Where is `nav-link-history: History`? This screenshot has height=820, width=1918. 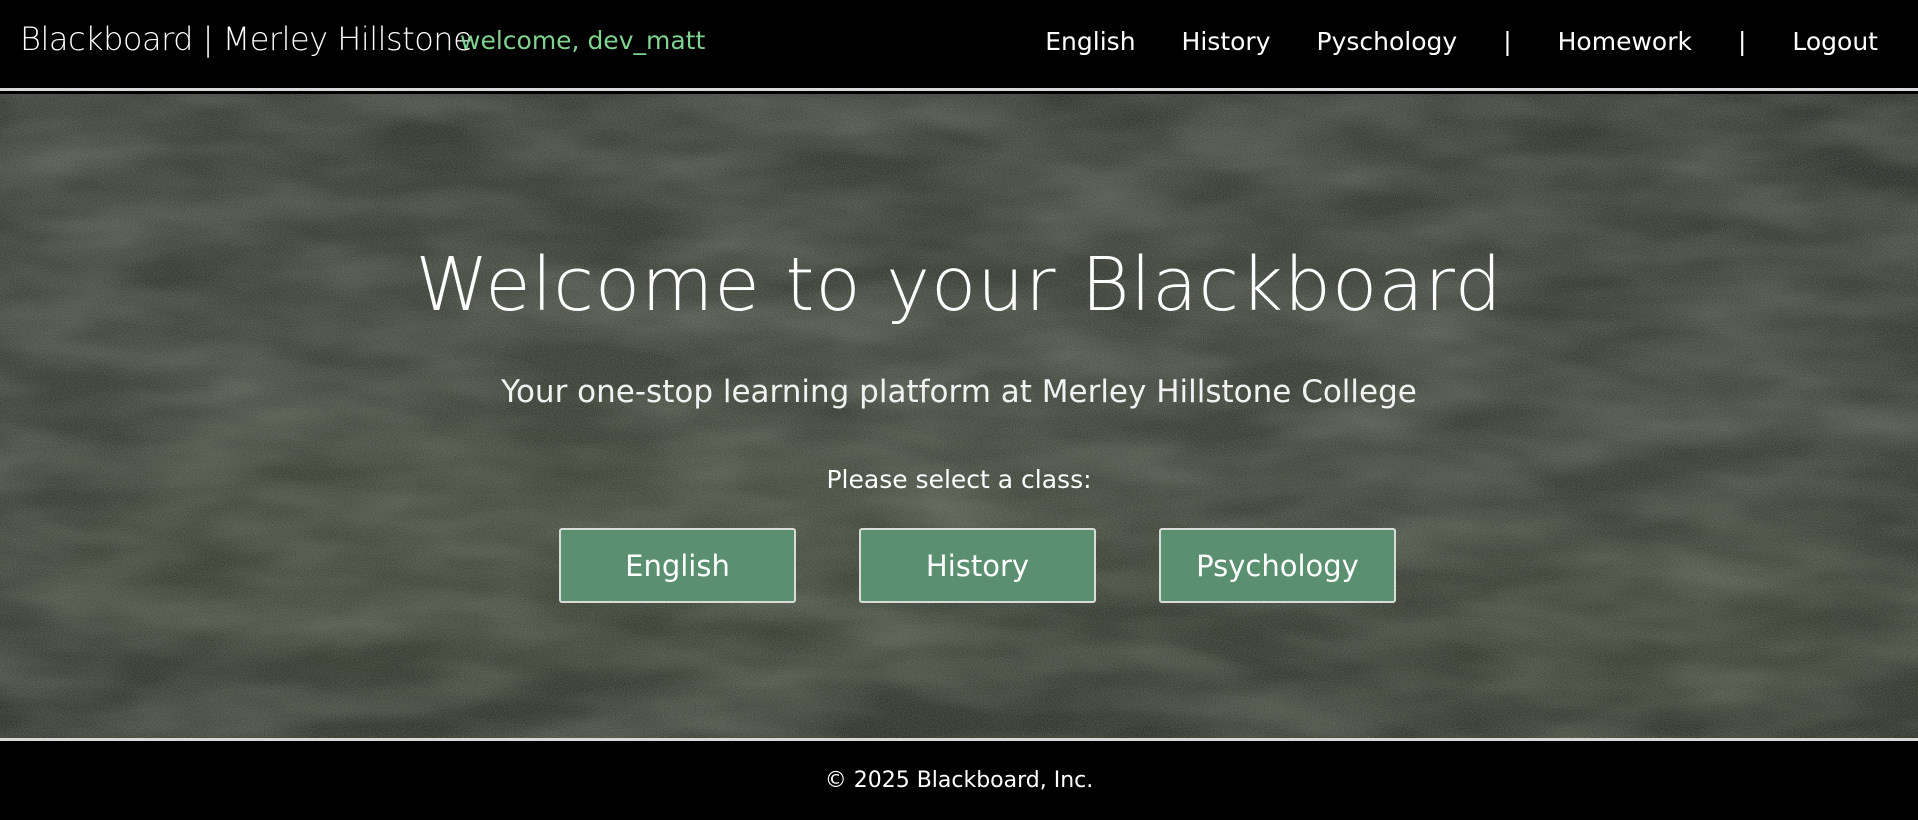 nav-link-history: History is located at coordinates (1226, 41).